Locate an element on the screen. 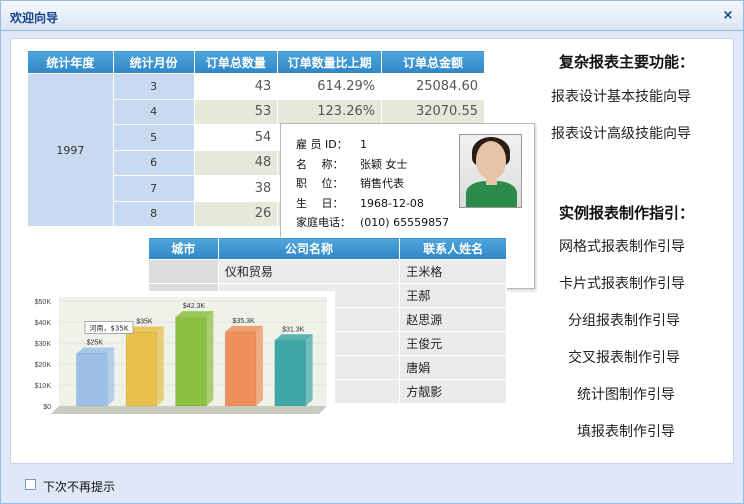 The width and height of the screenshot is (744, 504). chart-y-tick-label: $40K is located at coordinates (43, 323).